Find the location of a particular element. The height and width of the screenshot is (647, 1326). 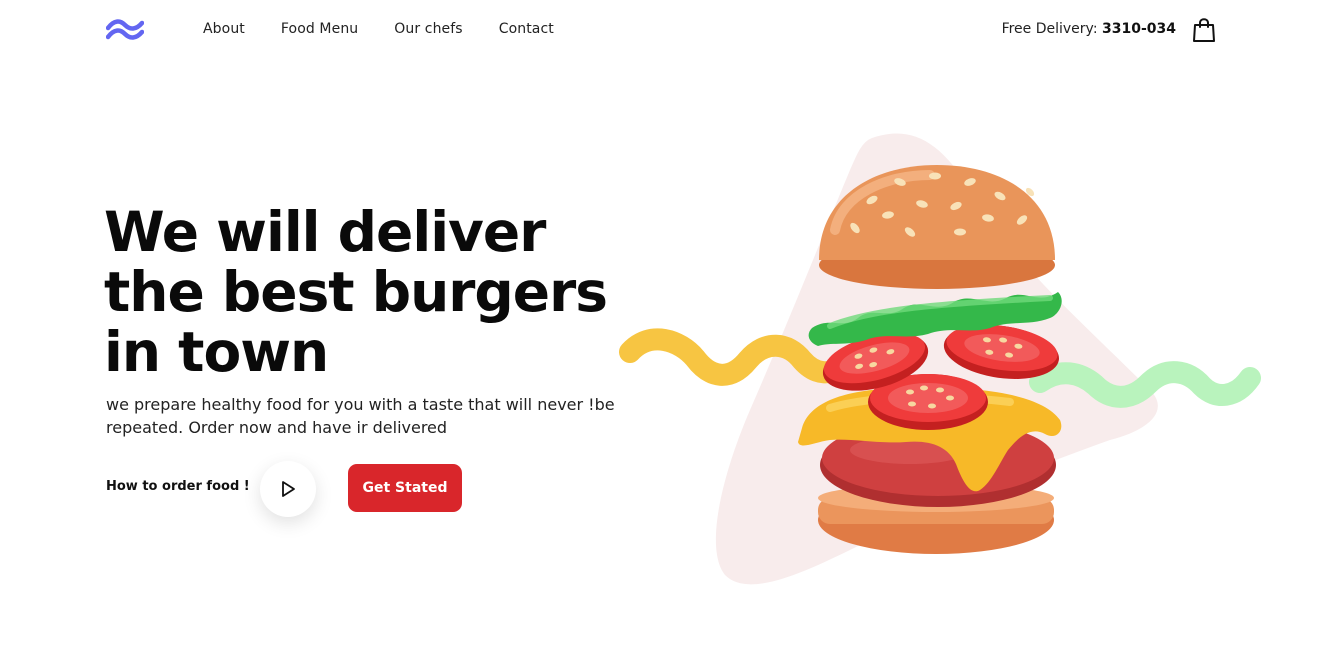

hero-title: We will deliver the best burgers in town is located at coordinates (384, 292).